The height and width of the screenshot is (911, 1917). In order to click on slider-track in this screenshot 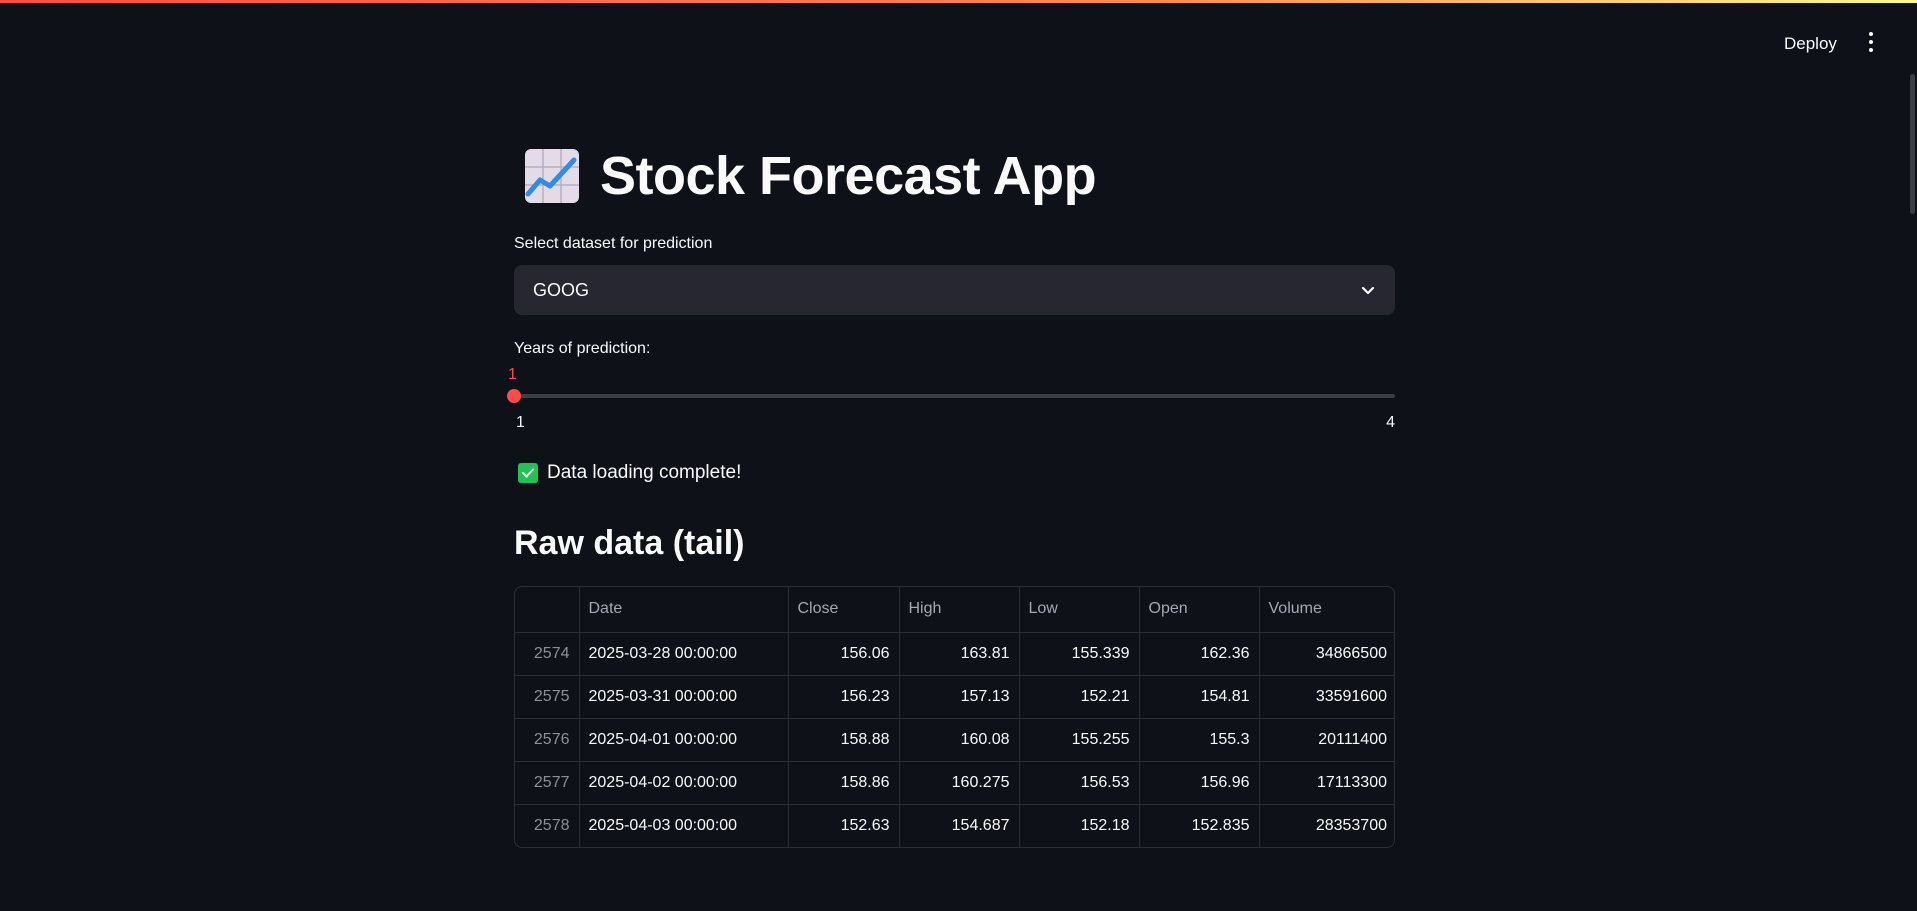, I will do `click(954, 396)`.